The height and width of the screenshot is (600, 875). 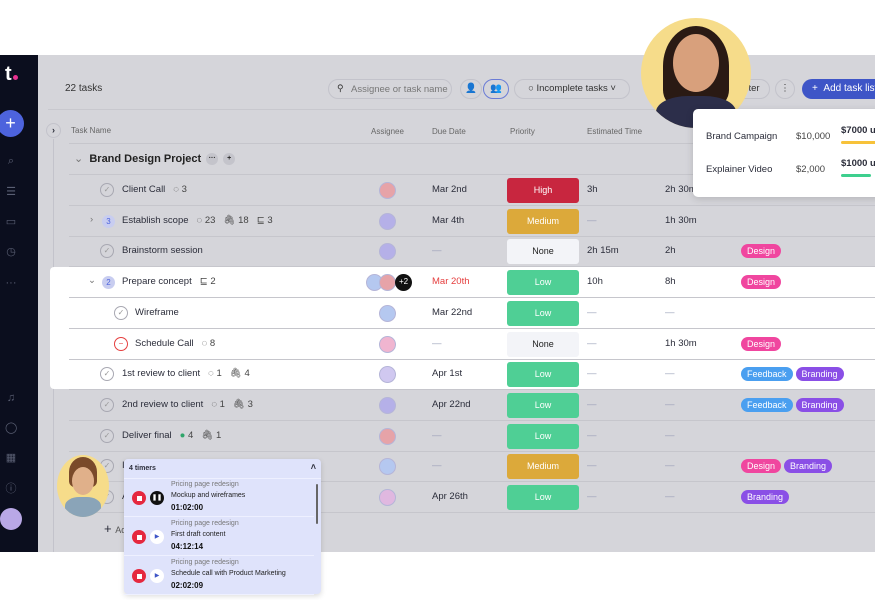 What do you see at coordinates (143, 189) in the screenshot?
I see `task-name: Client Call` at bounding box center [143, 189].